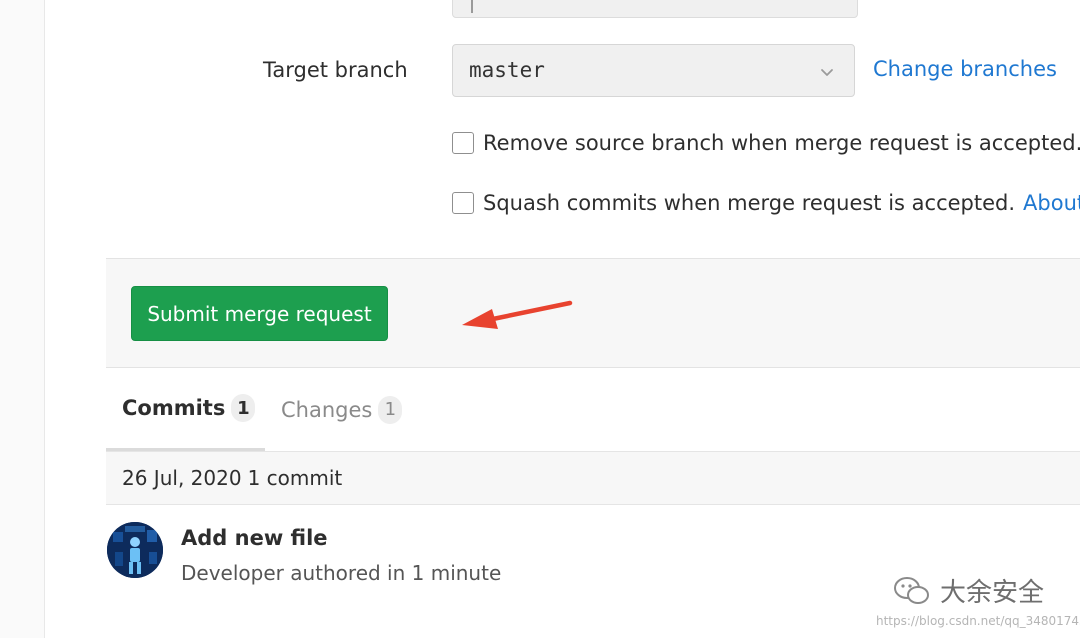 This screenshot has height=638, width=1080. What do you see at coordinates (992, 593) in the screenshot?
I see `watermark-brand: 大余安全` at bounding box center [992, 593].